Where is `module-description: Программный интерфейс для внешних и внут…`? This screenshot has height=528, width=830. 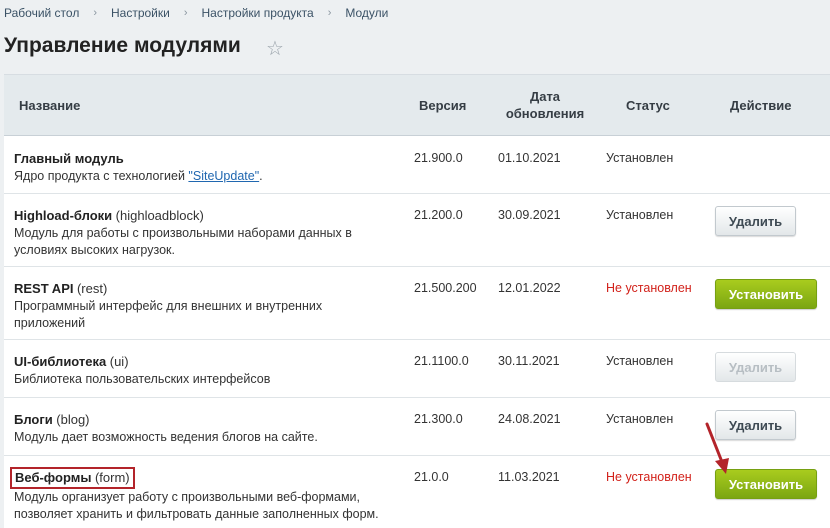
module-description: Программный интерфейс для внешних и внут… is located at coordinates (168, 314).